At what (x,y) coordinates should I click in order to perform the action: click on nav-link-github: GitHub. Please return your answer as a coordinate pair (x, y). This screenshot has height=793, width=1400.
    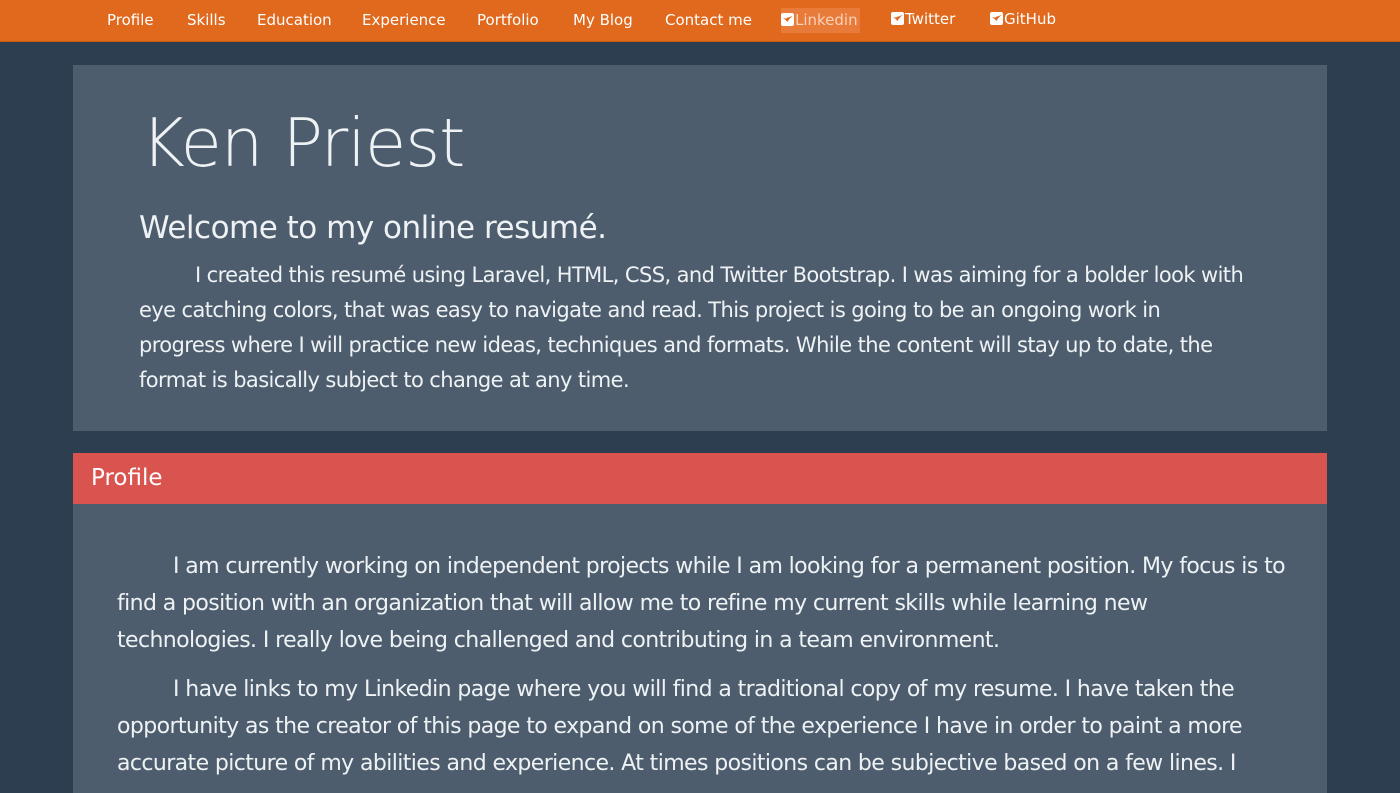
    Looking at the image, I should click on (1023, 20).